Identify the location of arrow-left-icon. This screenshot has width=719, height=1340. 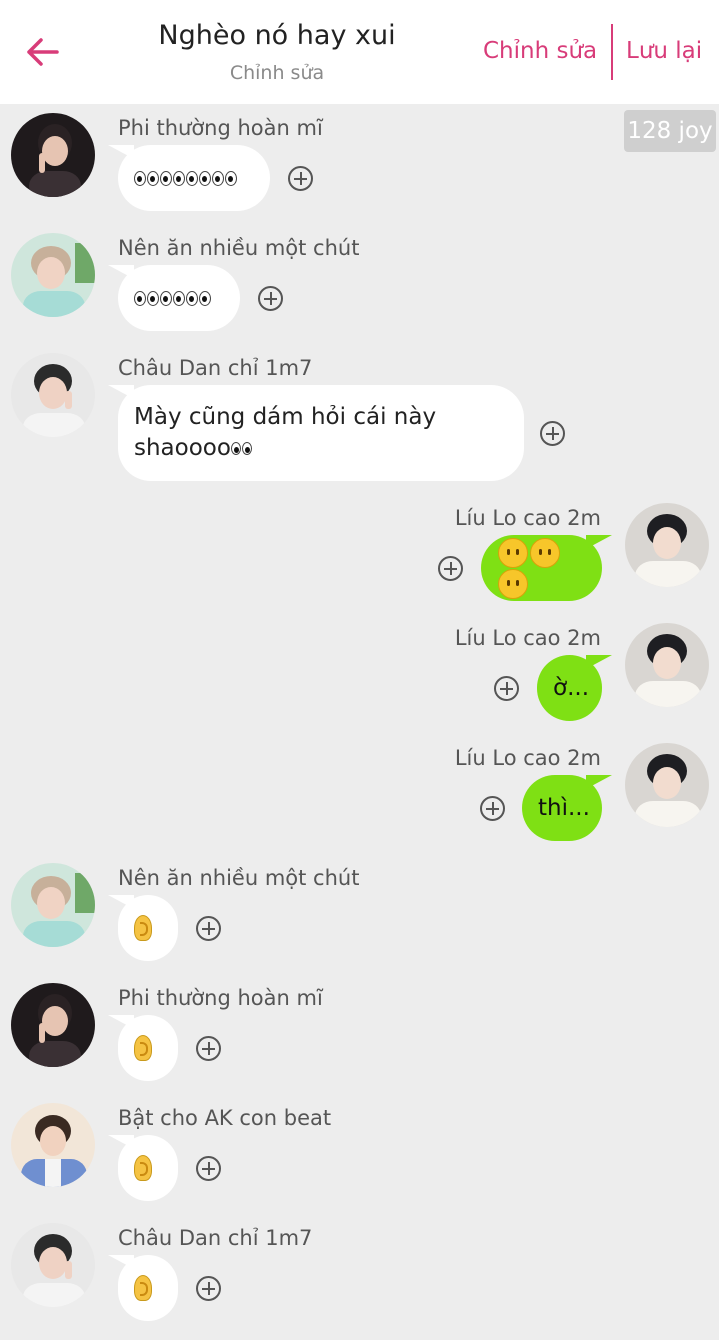
(43, 52).